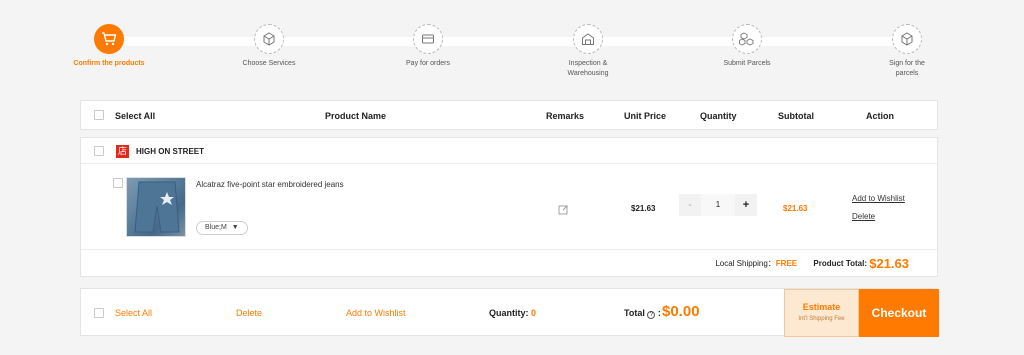  Describe the element at coordinates (109, 39) in the screenshot. I see `cart-icon` at that location.